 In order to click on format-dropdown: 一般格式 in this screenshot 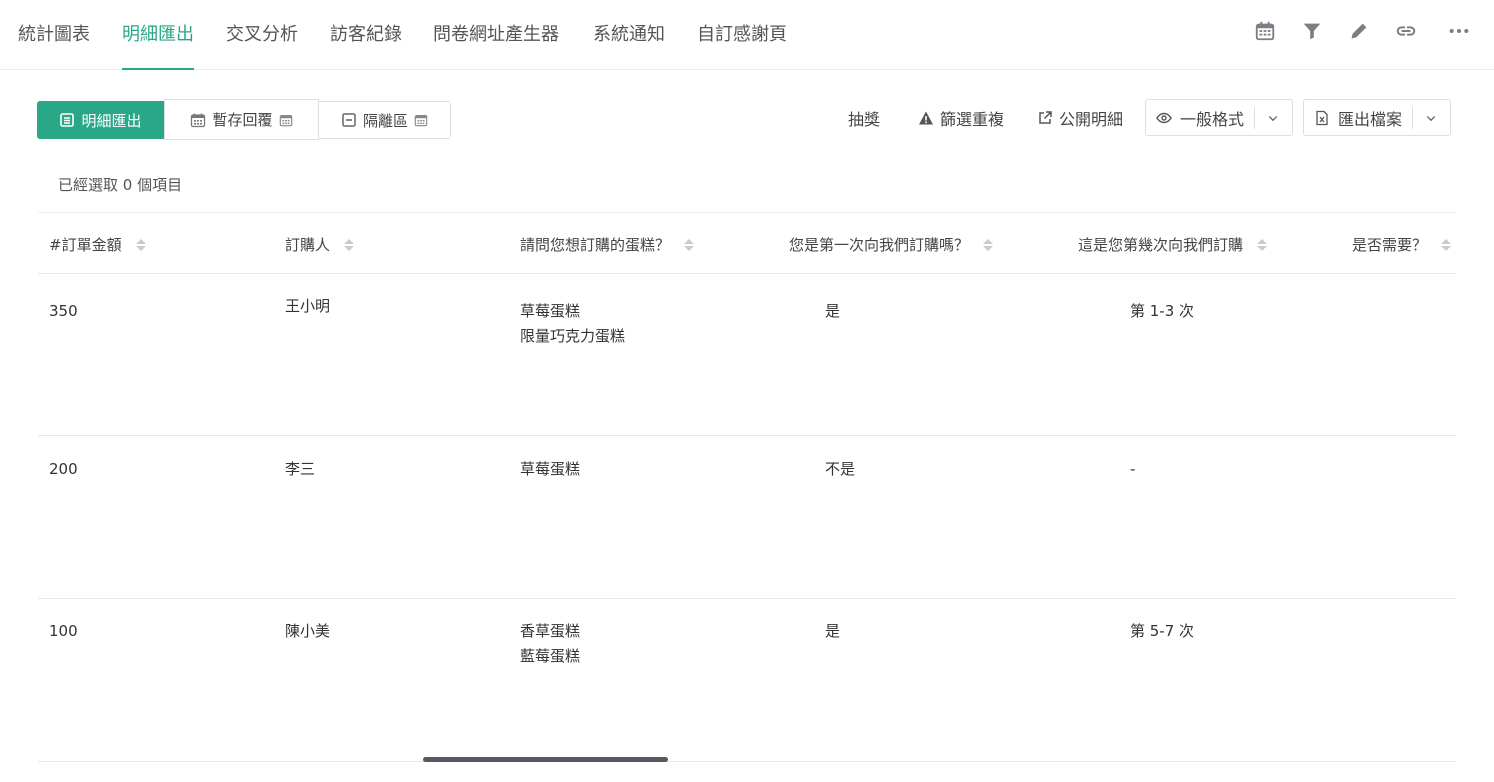, I will do `click(1219, 117)`.